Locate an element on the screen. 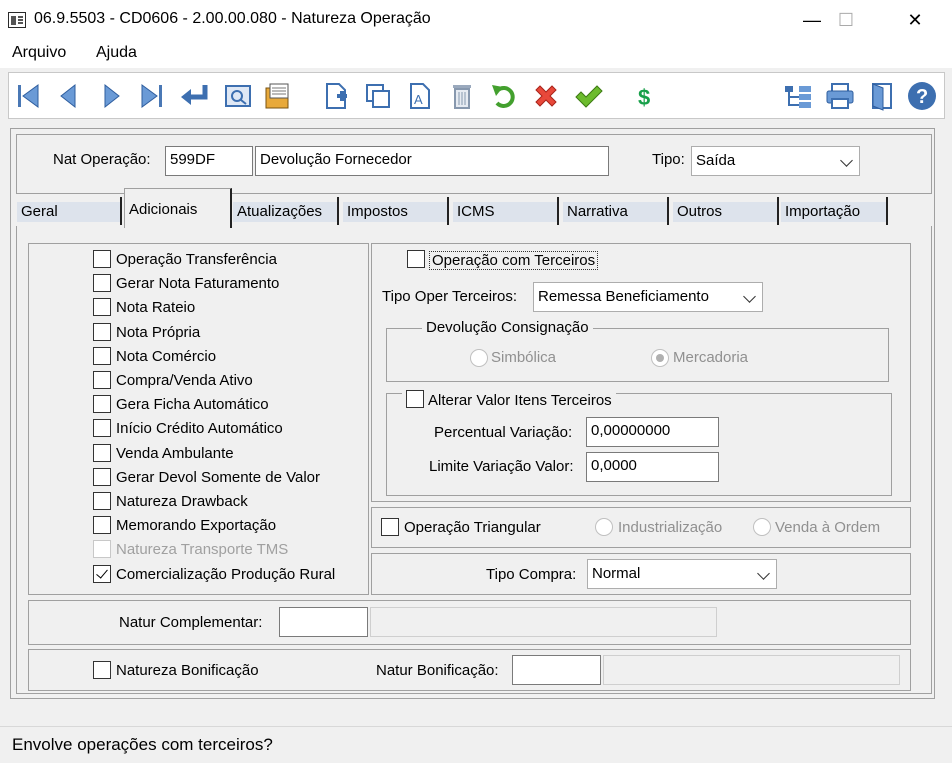 The image size is (952, 763). tipo-label: Tipo: is located at coordinates (668, 159).